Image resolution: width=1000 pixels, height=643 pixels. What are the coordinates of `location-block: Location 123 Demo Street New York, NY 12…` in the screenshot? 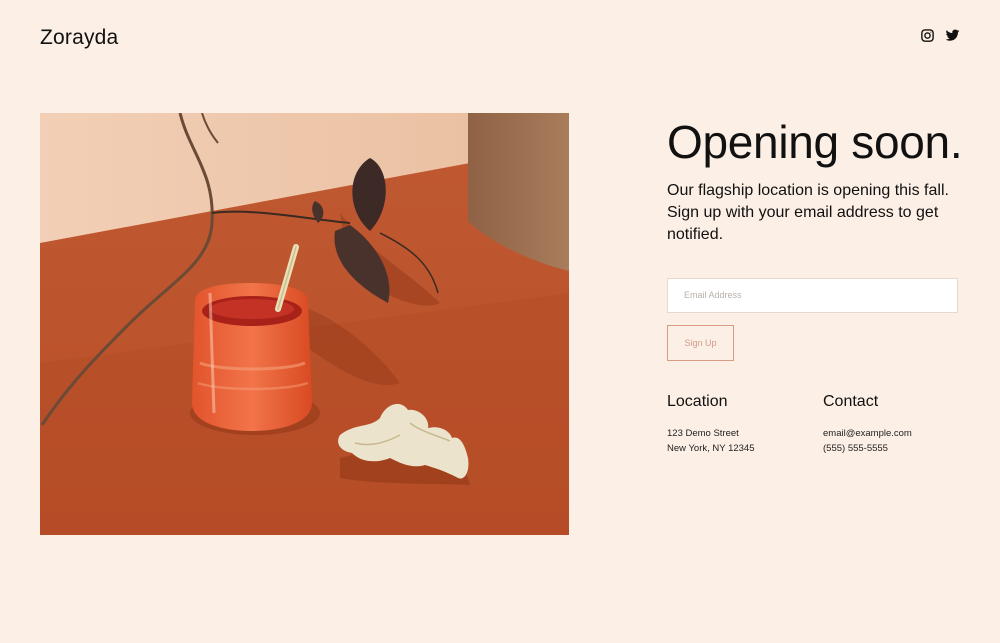 It's located at (745, 424).